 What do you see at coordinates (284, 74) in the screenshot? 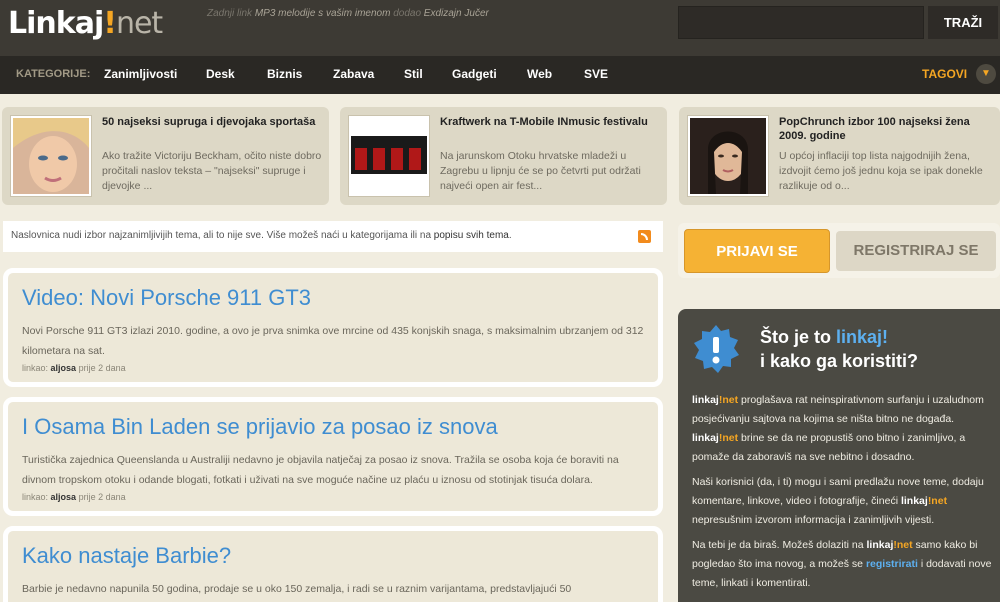
I see `nav-item-biznis: Biznis` at bounding box center [284, 74].